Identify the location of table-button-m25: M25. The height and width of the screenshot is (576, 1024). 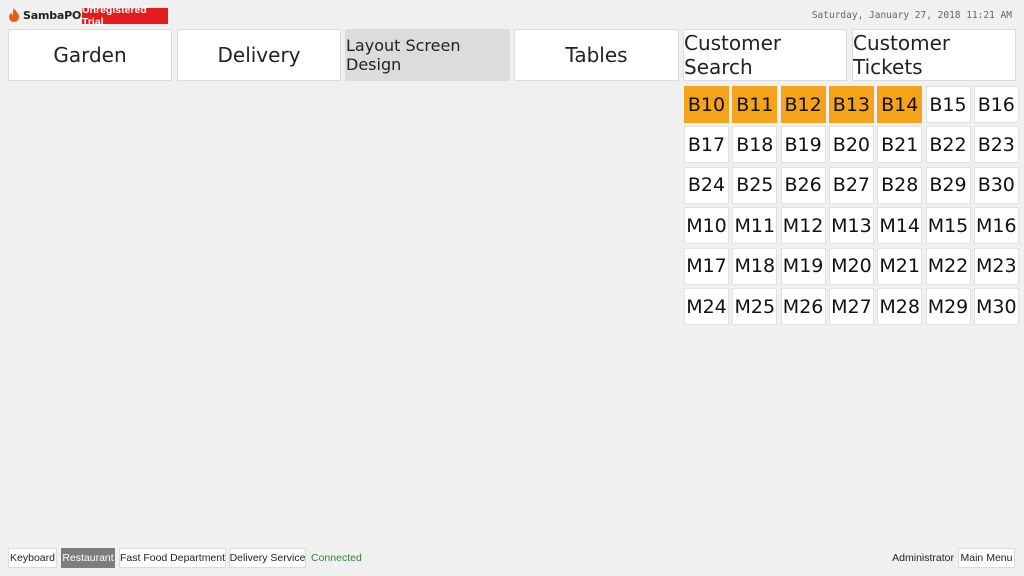
(755, 306).